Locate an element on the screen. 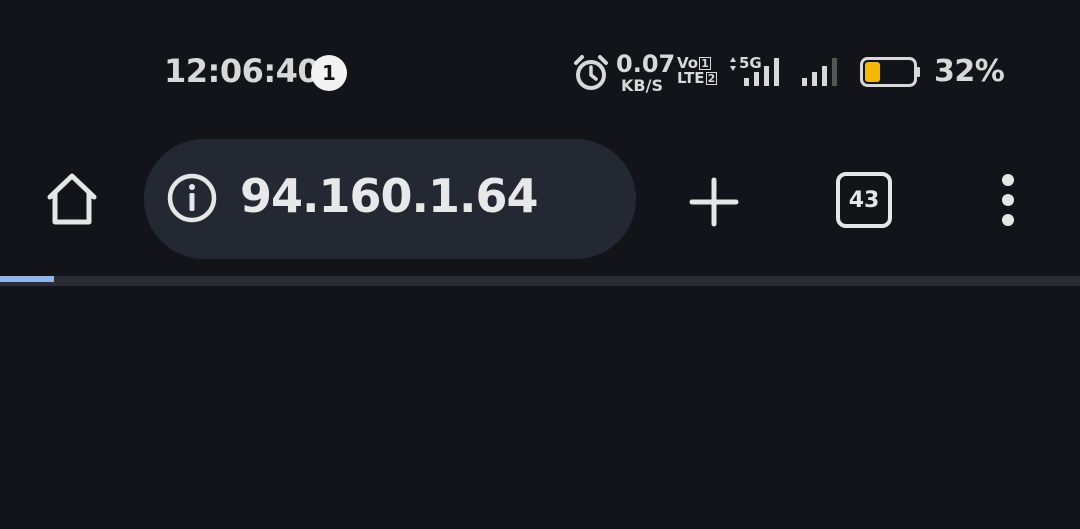 The height and width of the screenshot is (529, 1080). progress-fill is located at coordinates (27, 279).